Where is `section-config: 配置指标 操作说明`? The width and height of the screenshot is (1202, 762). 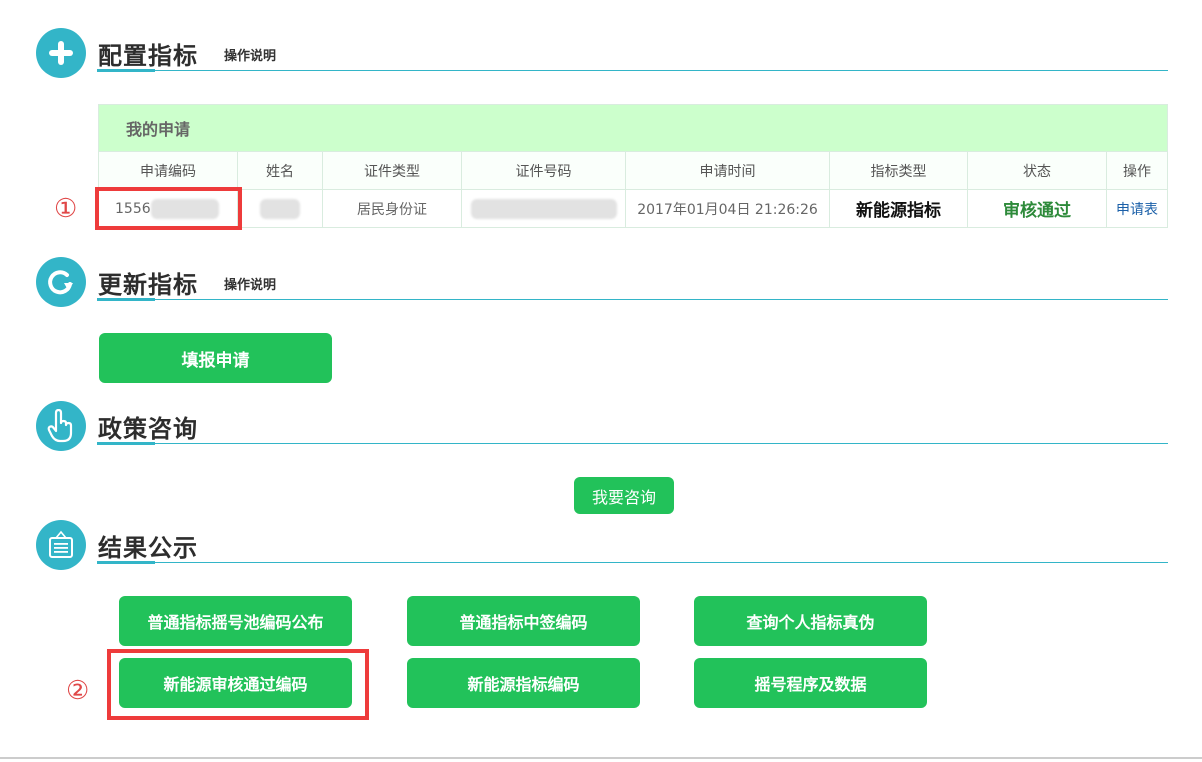 section-config: 配置指标 操作说明 is located at coordinates (602, 54).